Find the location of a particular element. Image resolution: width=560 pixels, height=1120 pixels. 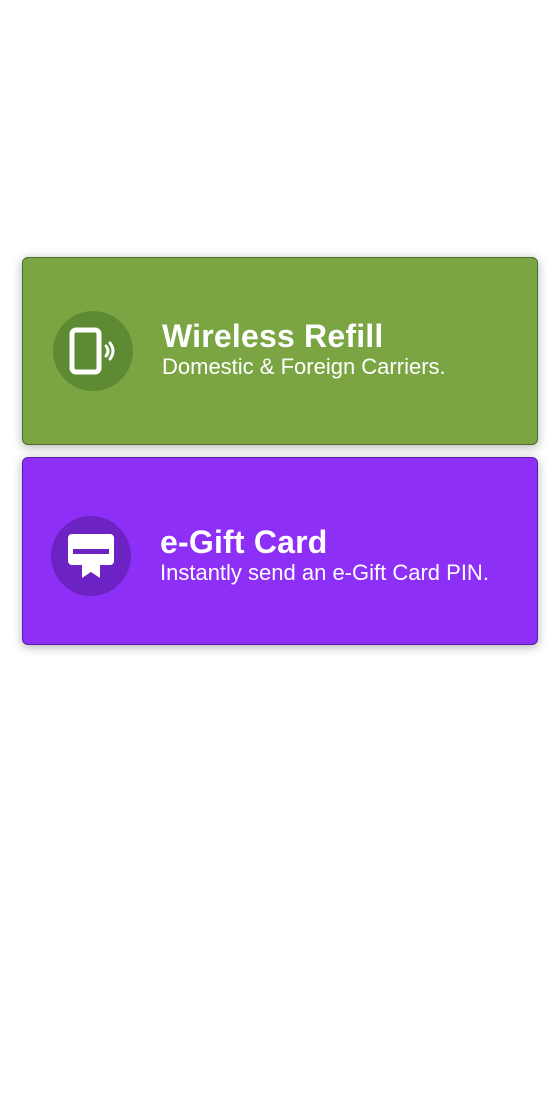

wireless-refill-subtitle: Domestic & Foreign Carriers. is located at coordinates (304, 366).